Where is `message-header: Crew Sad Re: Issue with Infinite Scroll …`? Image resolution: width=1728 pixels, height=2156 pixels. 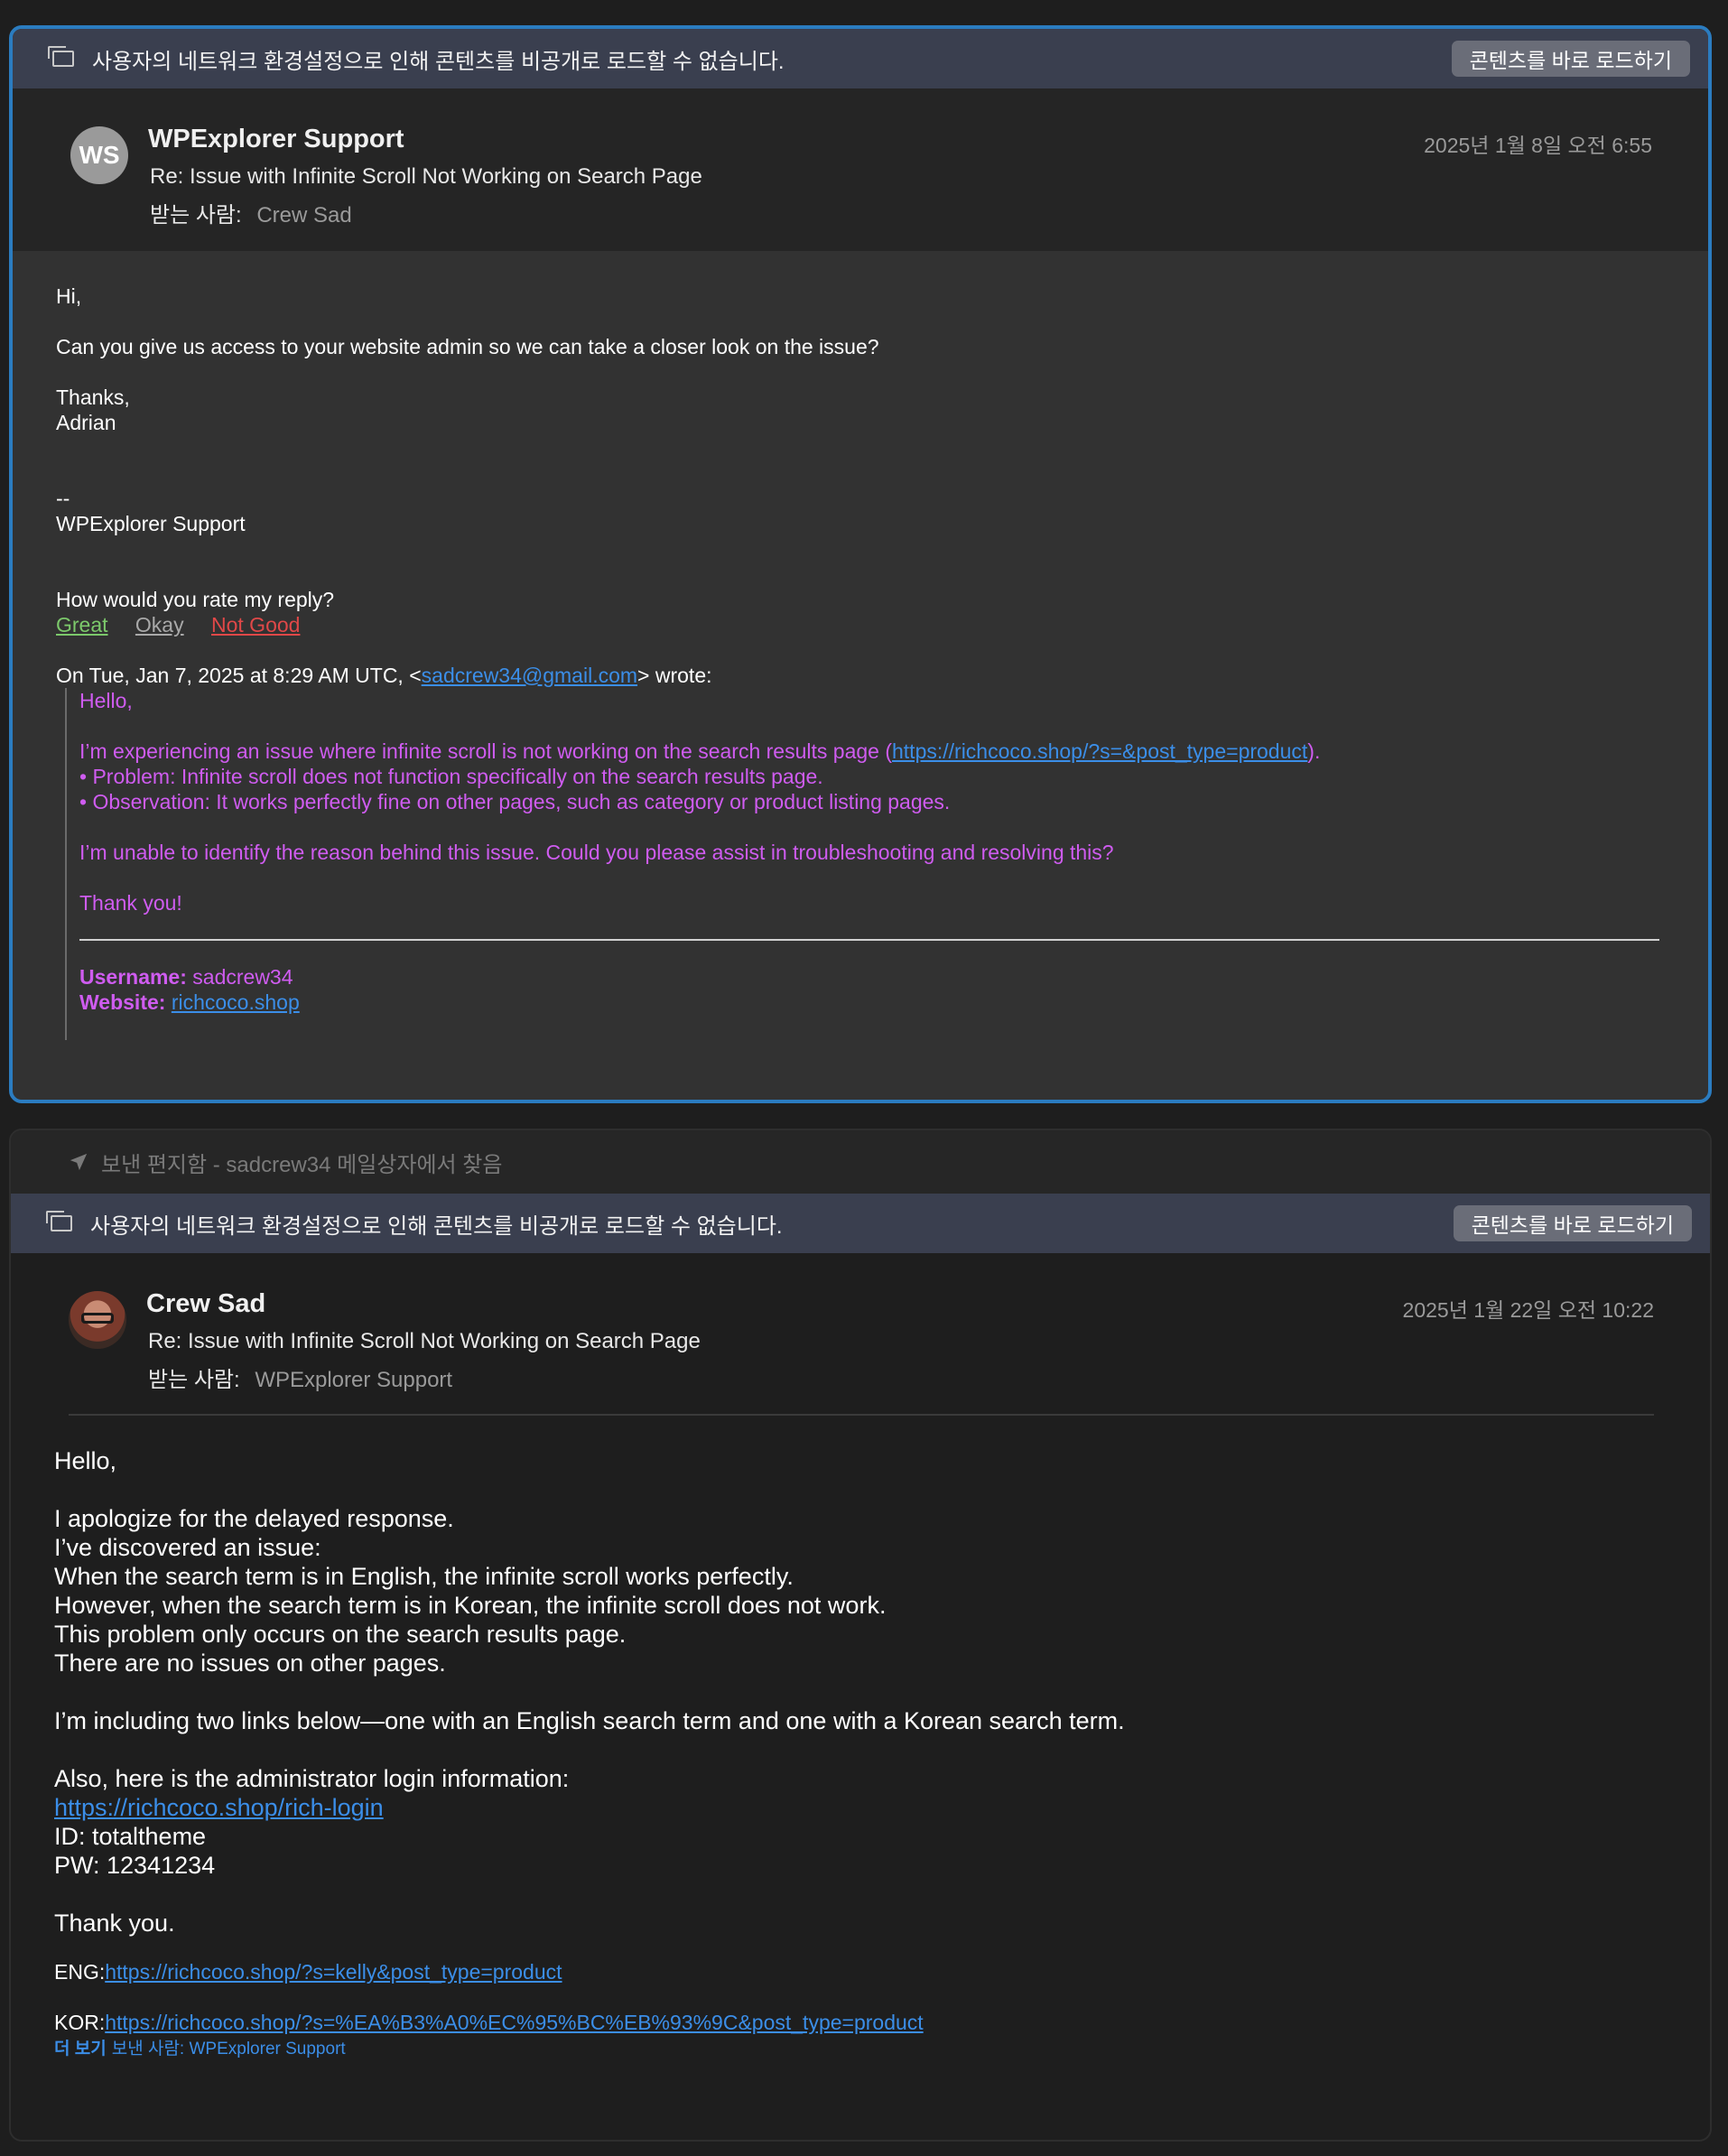
message-header: Crew Sad Re: Issue with Infinite Scroll … is located at coordinates (860, 1334).